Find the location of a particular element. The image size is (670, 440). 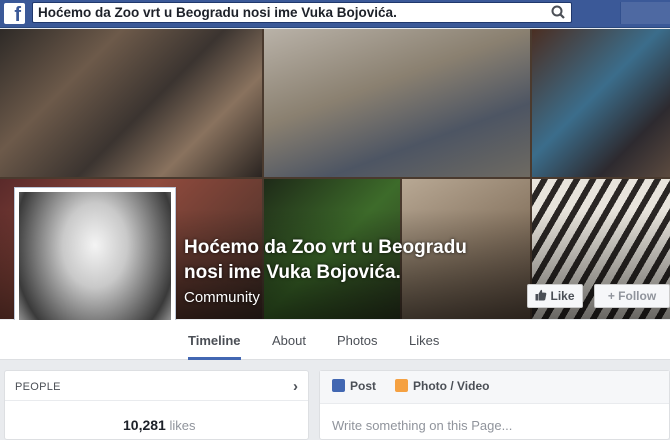

tab-likes: Likes is located at coordinates (424, 340).